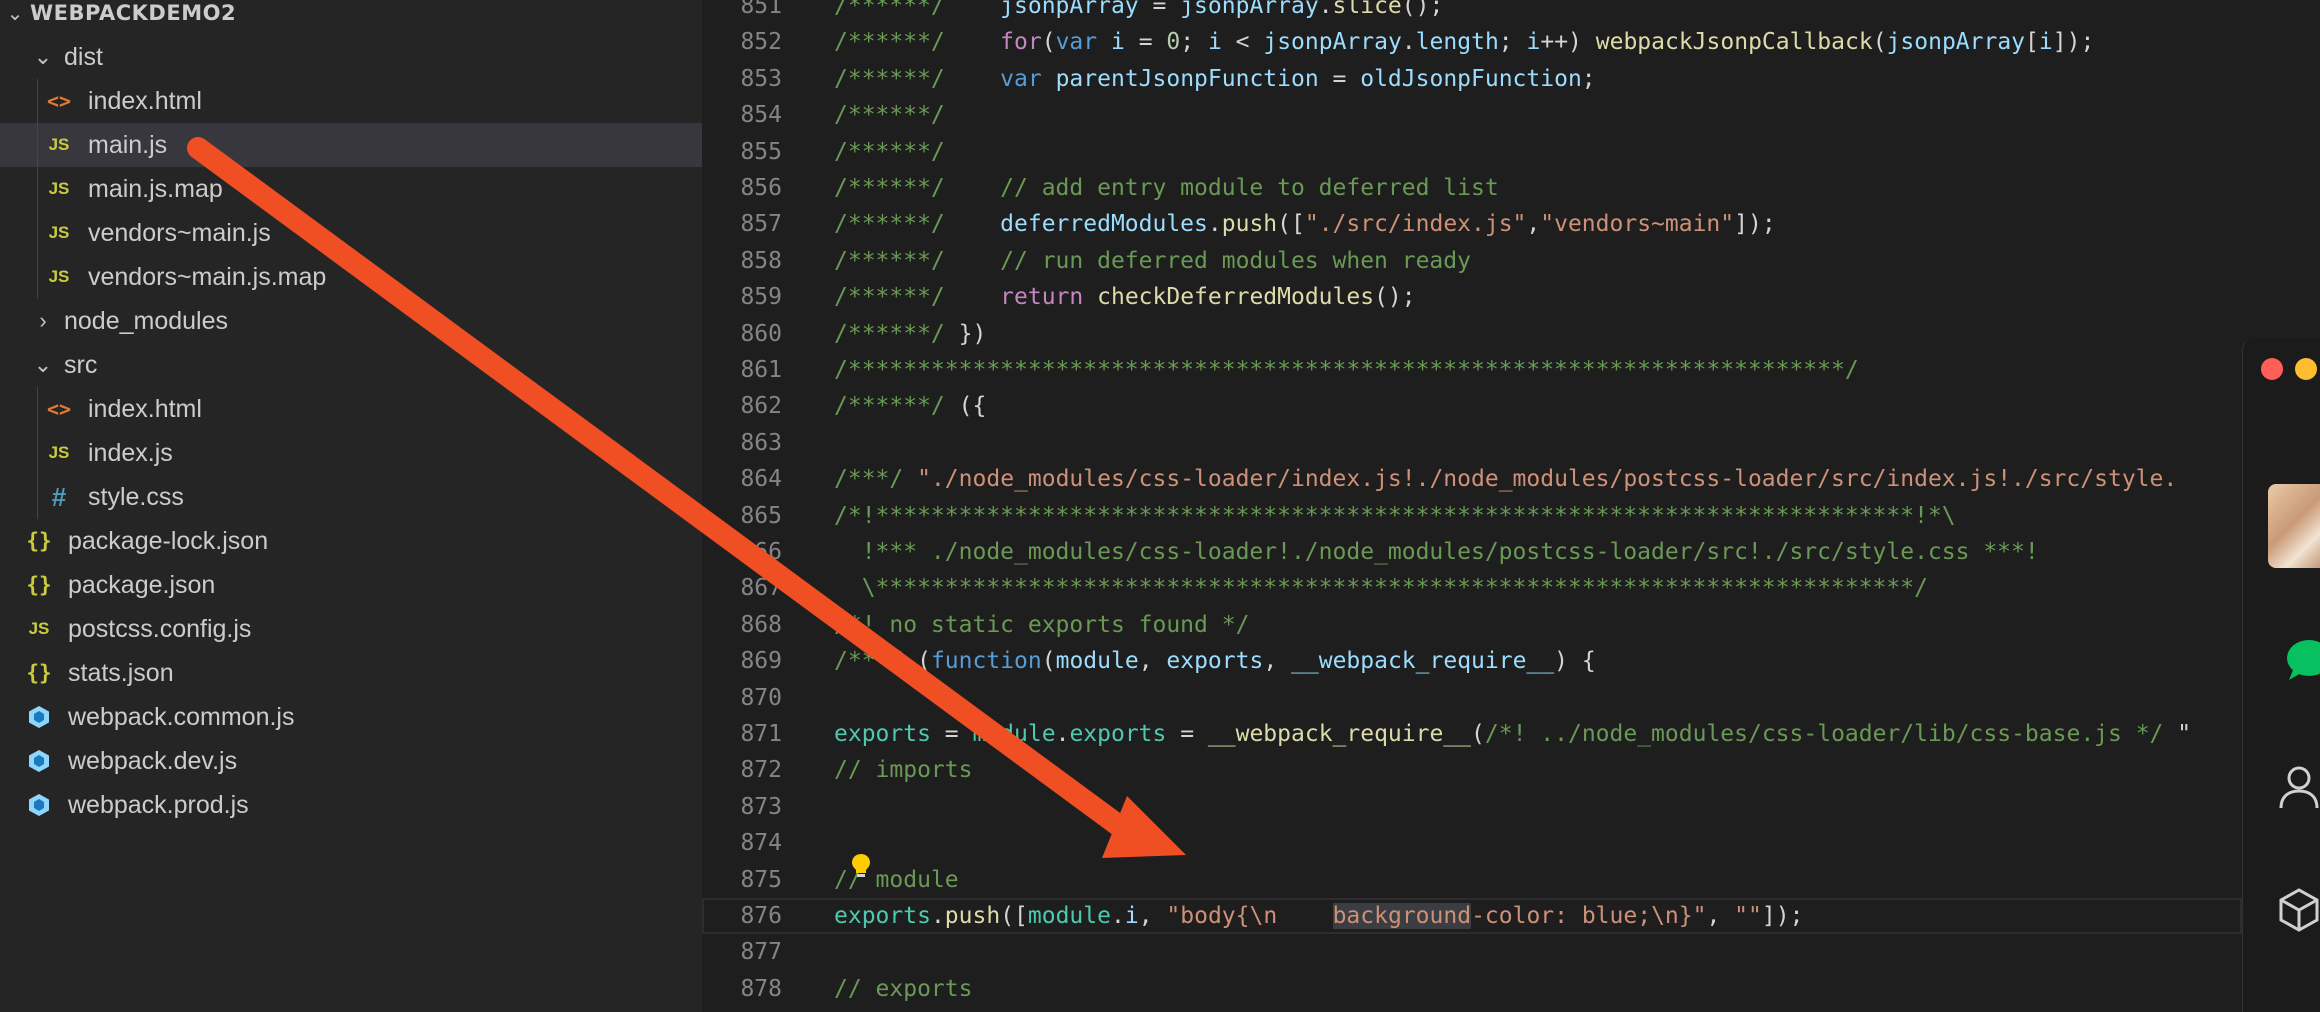 This screenshot has height=1012, width=2320. Describe the element at coordinates (1472, 698) in the screenshot. I see `code-line: 870` at that location.